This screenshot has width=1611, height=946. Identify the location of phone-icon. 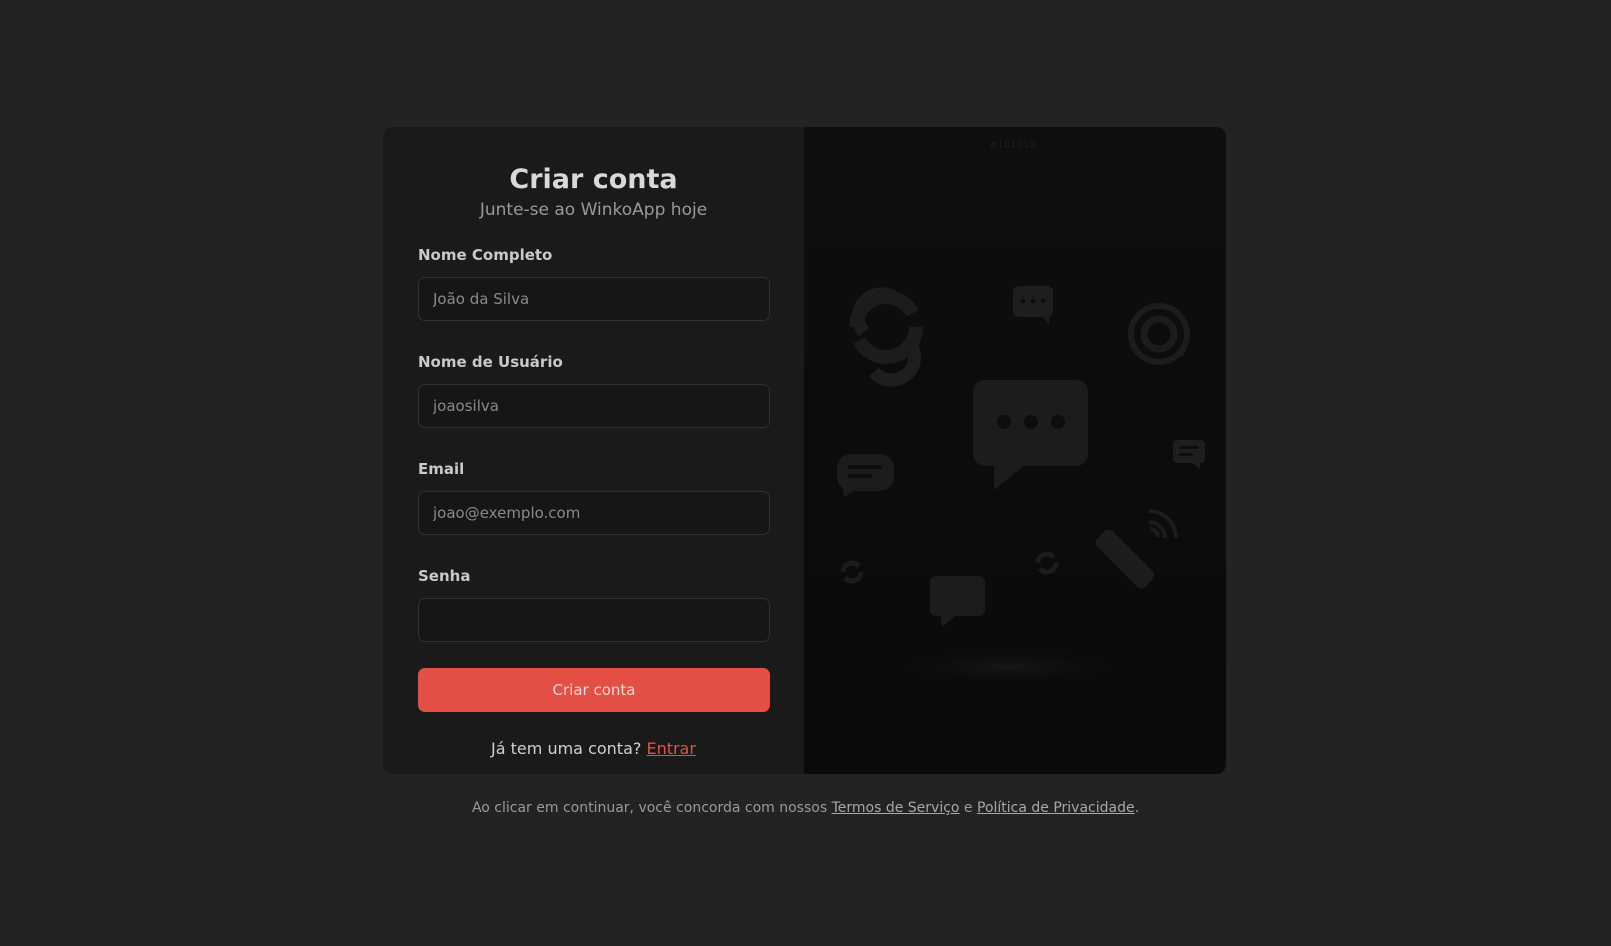
(1136, 549).